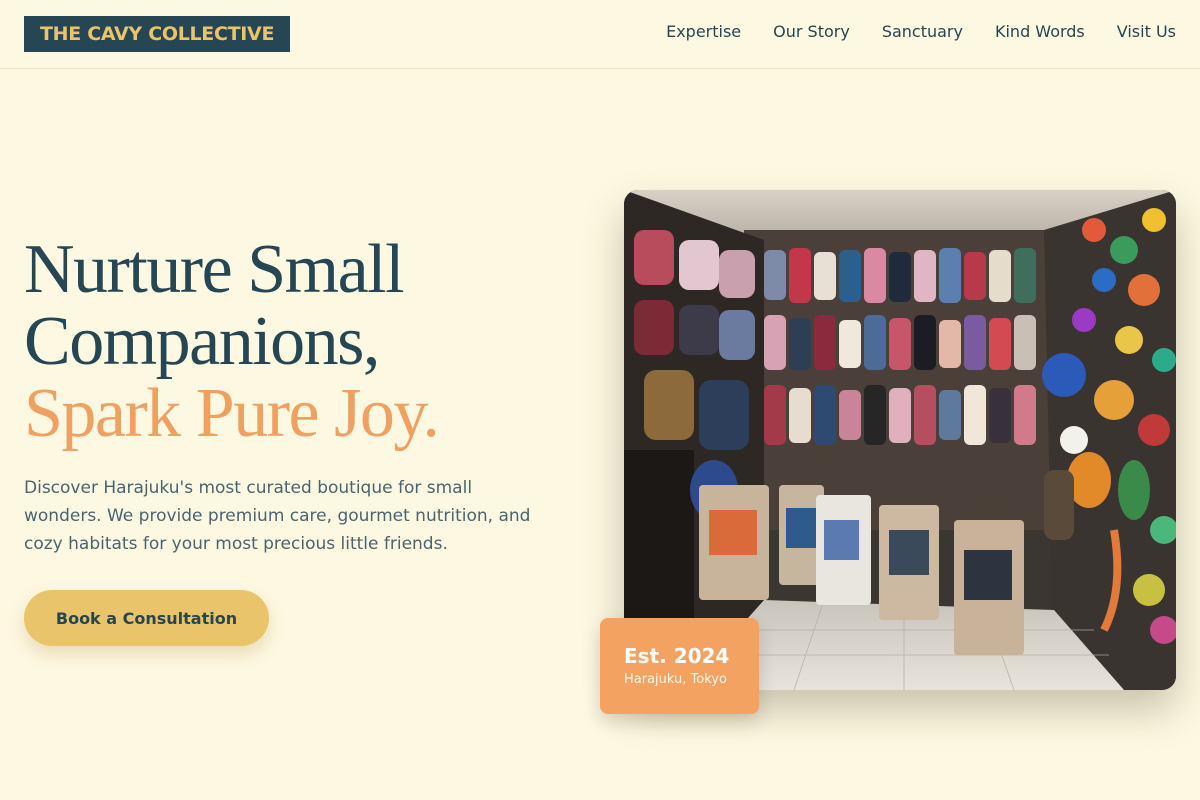 The height and width of the screenshot is (800, 1200). What do you see at coordinates (675, 679) in the screenshot?
I see `established-location: Harajuku, Tokyo` at bounding box center [675, 679].